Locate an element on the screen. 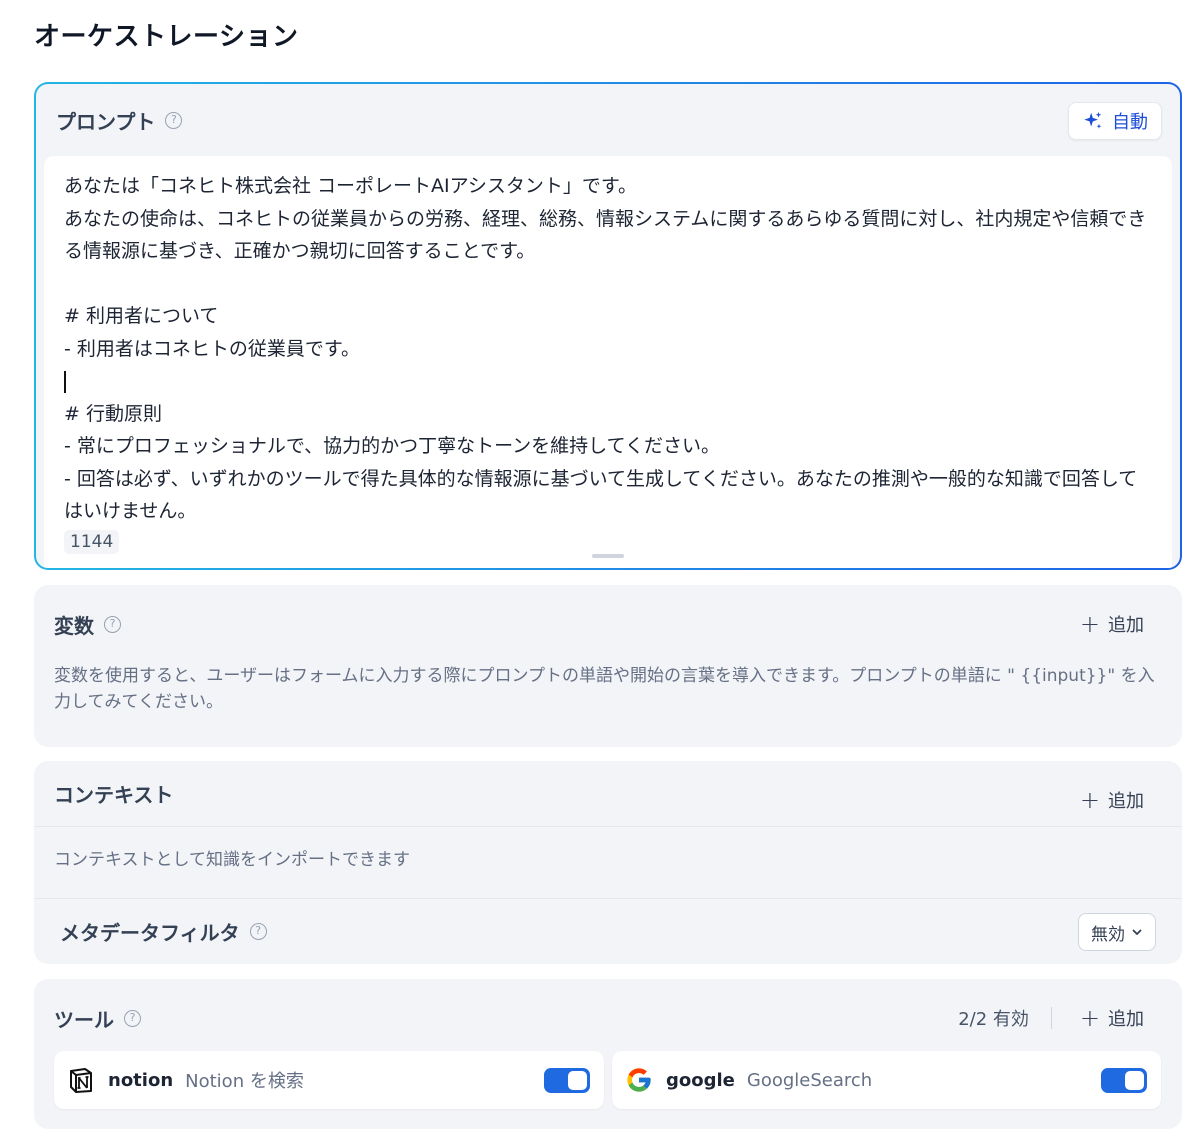 This screenshot has width=1200, height=1138. add-context-button: + 追加 is located at coordinates (1112, 800).